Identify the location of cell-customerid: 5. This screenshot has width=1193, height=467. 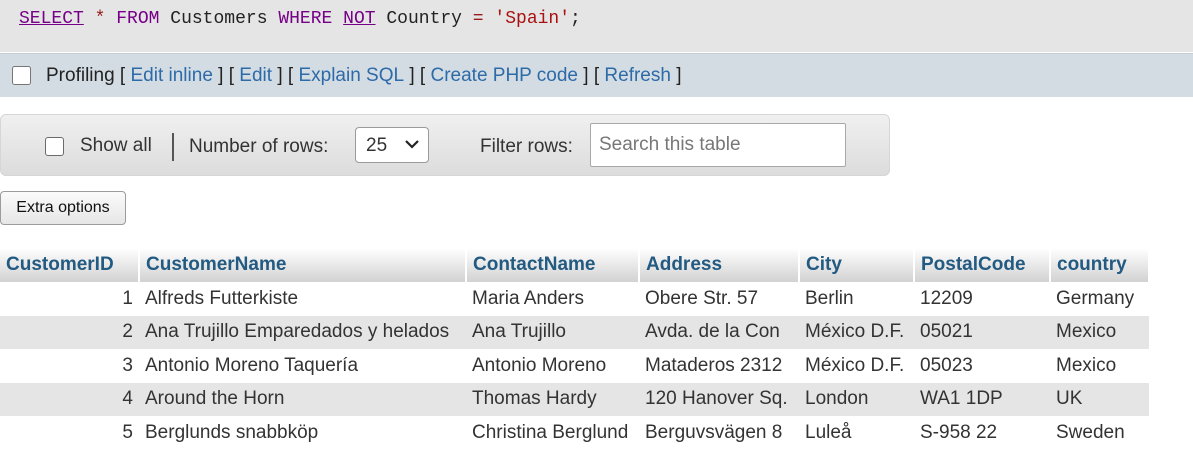
(69, 433).